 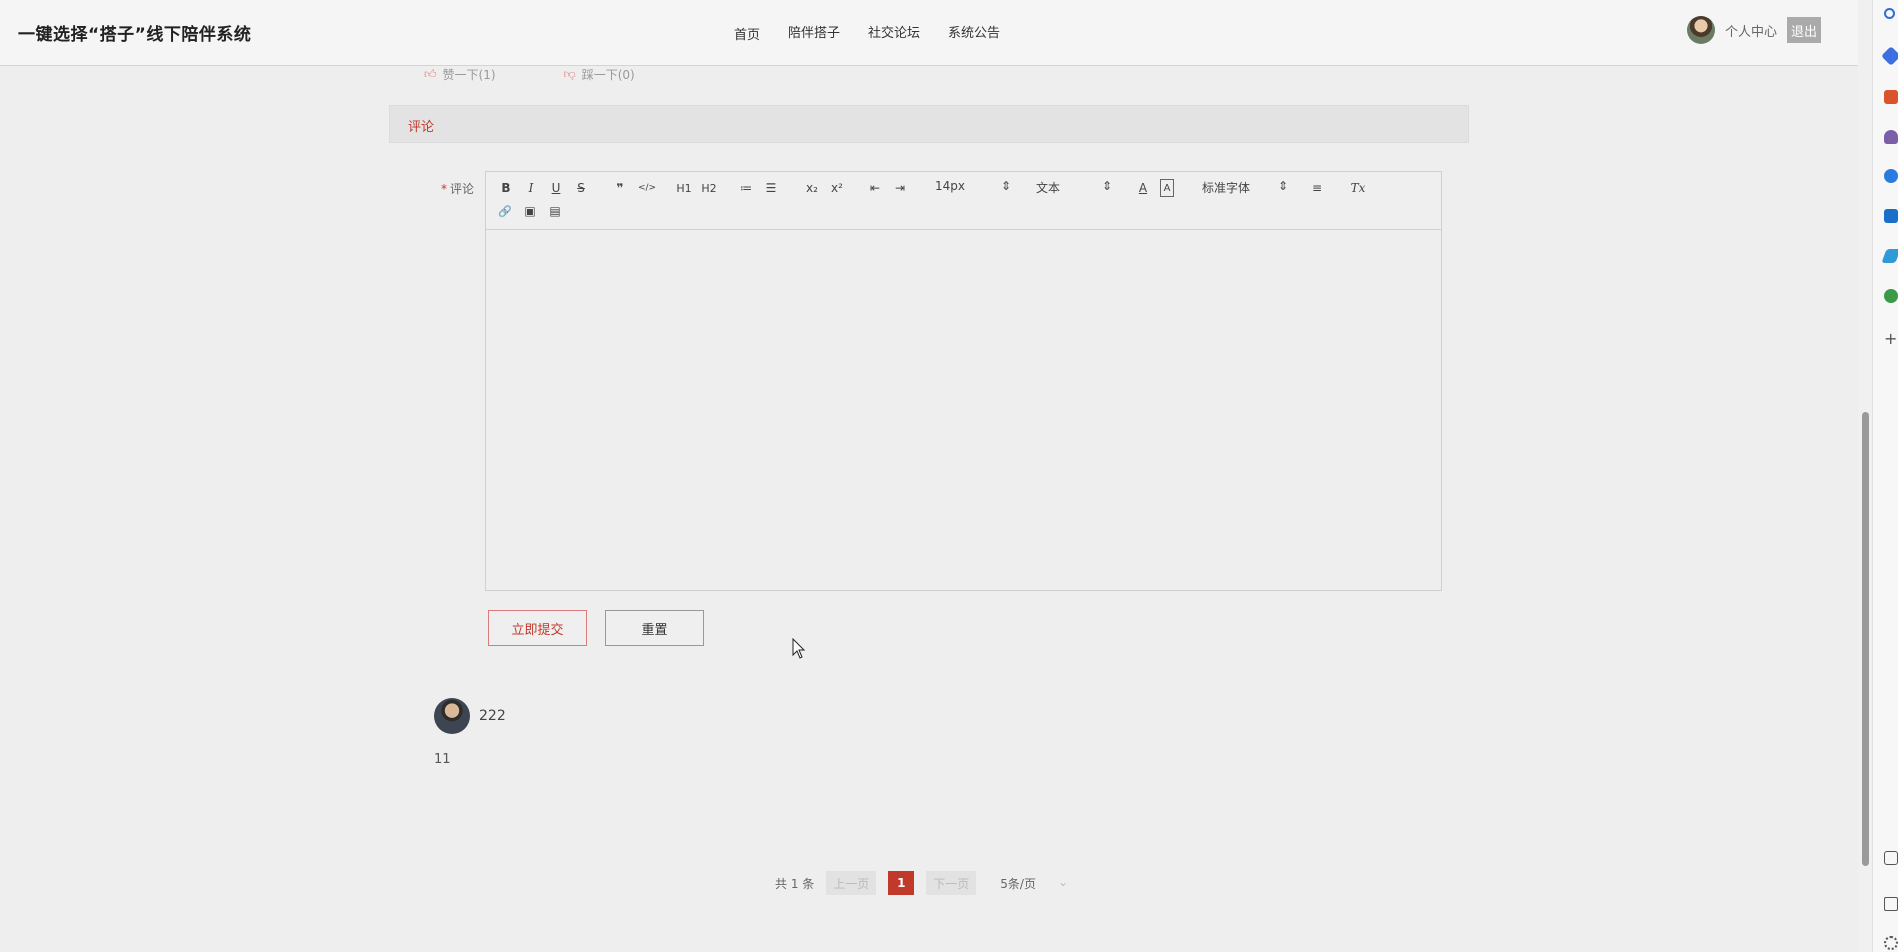 What do you see at coordinates (647, 188) in the screenshot?
I see `code-block-button: </>` at bounding box center [647, 188].